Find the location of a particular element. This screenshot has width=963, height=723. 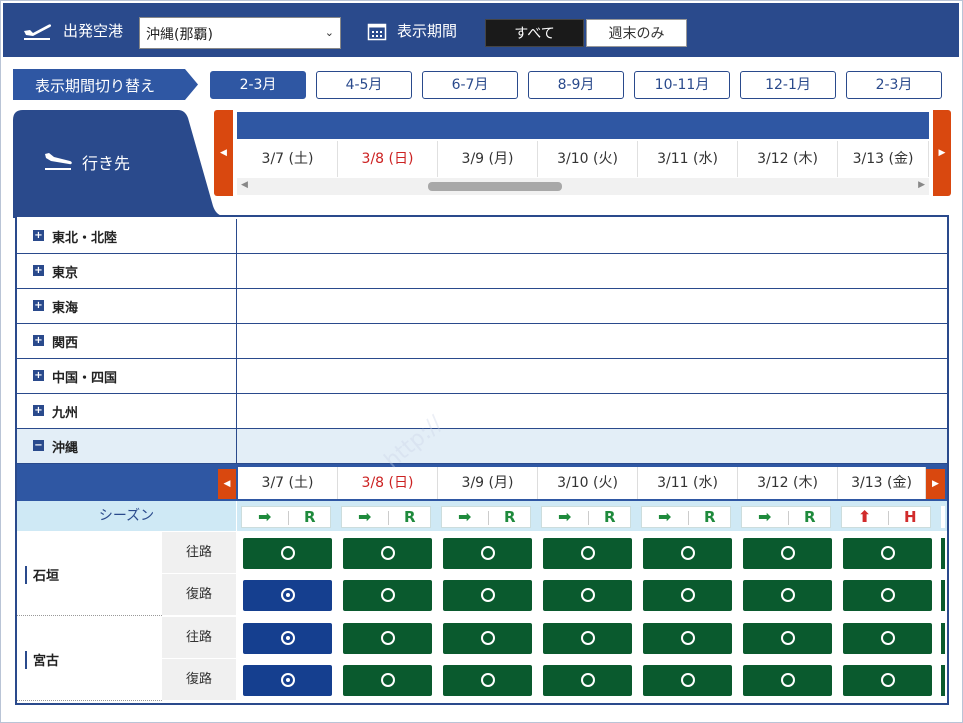

period-option-button: 12-1月 is located at coordinates (788, 85).